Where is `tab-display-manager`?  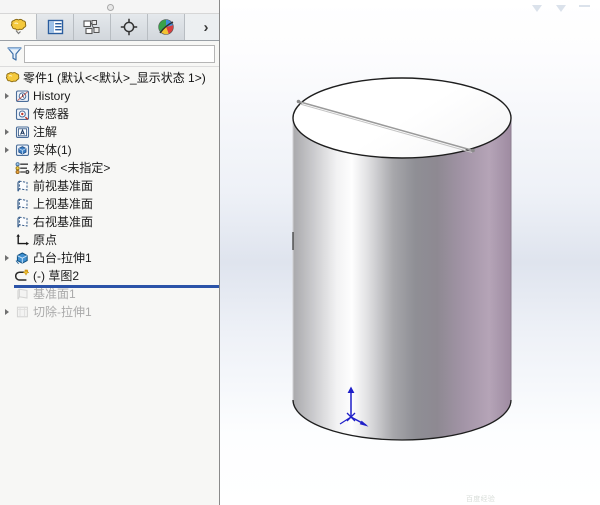
tab-display-manager is located at coordinates (166, 27).